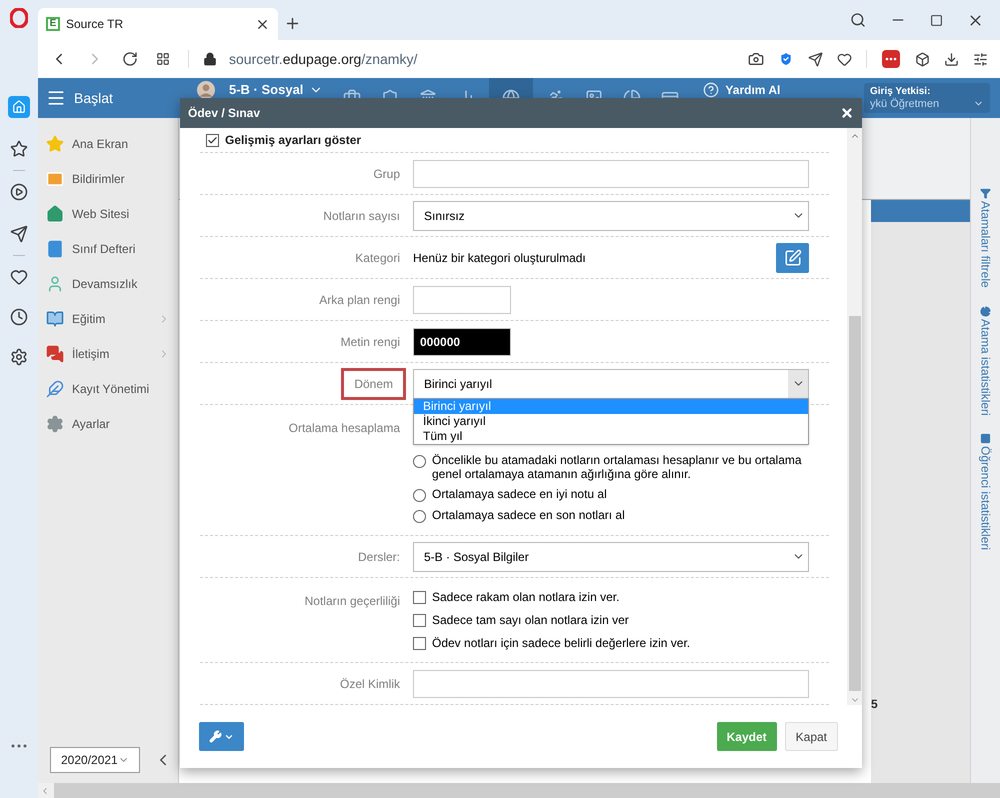 This screenshot has height=798, width=1000. What do you see at coordinates (373, 384) in the screenshot?
I see `field-label: Dönem` at bounding box center [373, 384].